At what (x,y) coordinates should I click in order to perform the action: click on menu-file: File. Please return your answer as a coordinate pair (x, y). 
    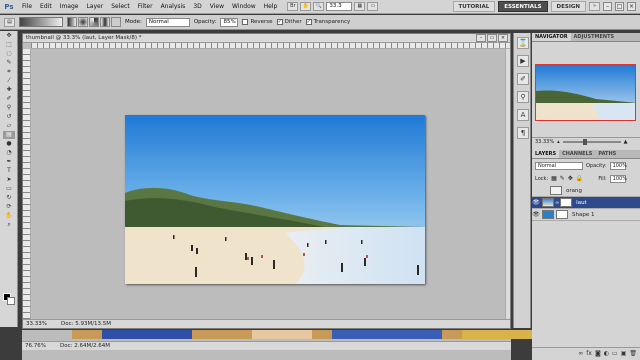
    Looking at the image, I should click on (27, 6).